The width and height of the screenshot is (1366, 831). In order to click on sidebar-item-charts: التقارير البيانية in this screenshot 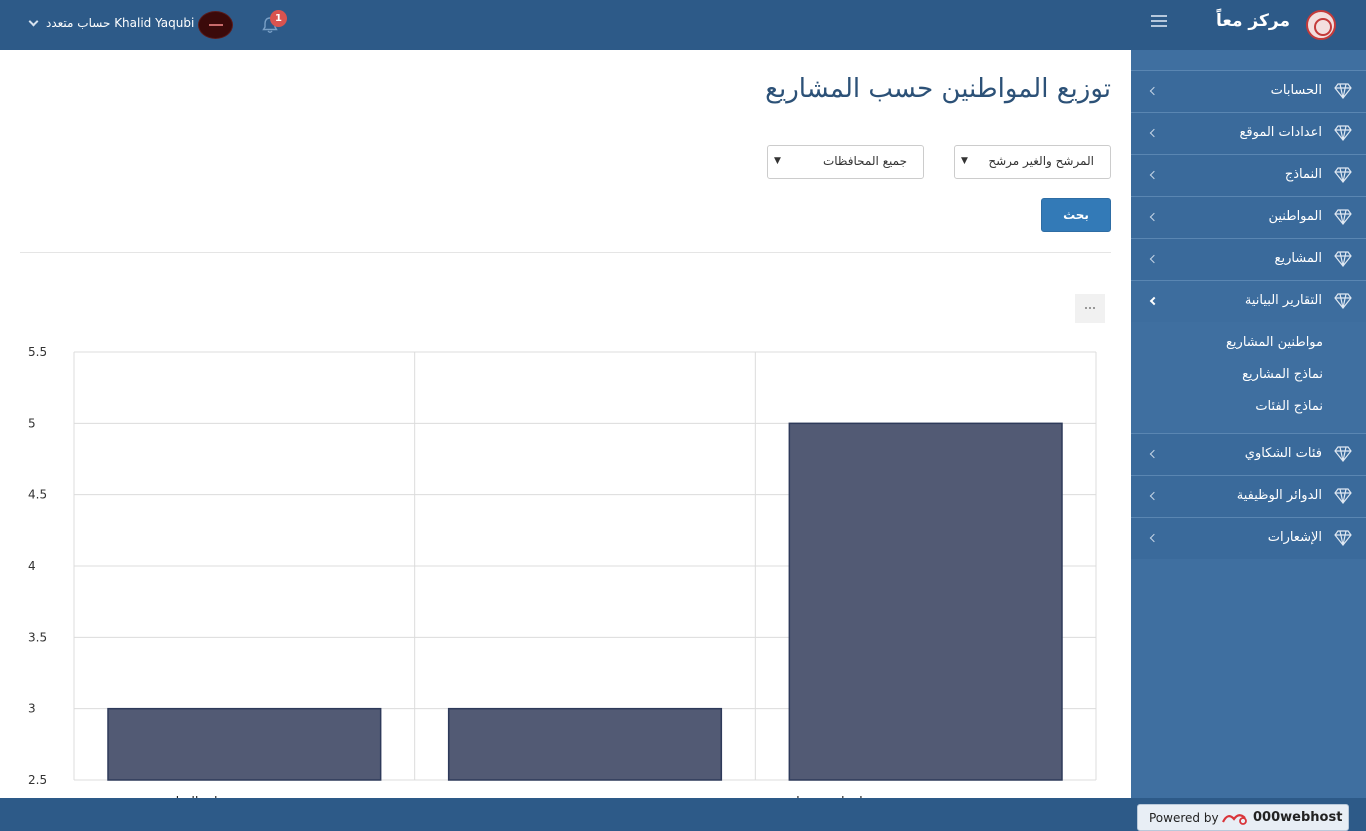, I will do `click(1248, 301)`.